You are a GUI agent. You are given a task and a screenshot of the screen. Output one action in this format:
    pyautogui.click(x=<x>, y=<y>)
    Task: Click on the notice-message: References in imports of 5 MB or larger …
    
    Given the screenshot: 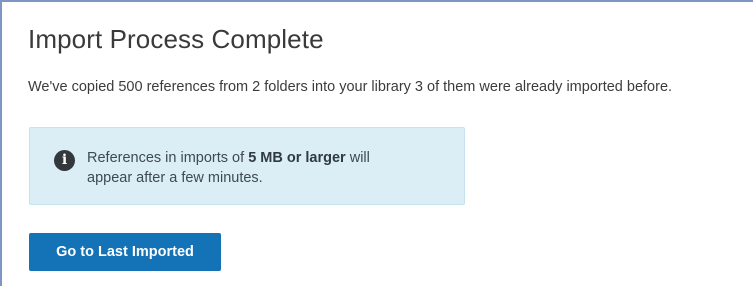 What is the action you would take?
    pyautogui.click(x=252, y=168)
    